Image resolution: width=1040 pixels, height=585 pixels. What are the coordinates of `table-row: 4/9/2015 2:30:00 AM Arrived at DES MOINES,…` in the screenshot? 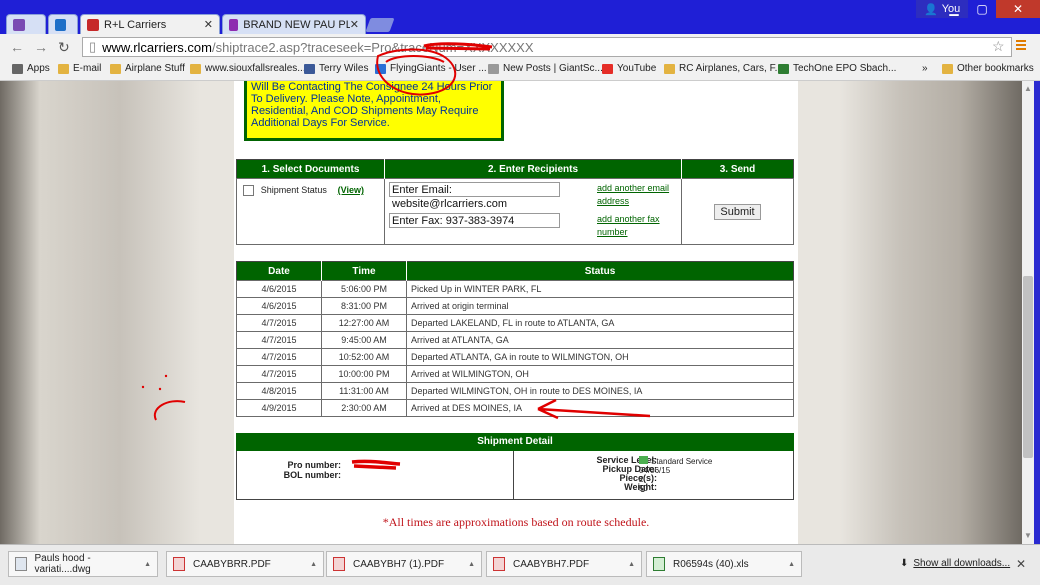 It's located at (515, 408).